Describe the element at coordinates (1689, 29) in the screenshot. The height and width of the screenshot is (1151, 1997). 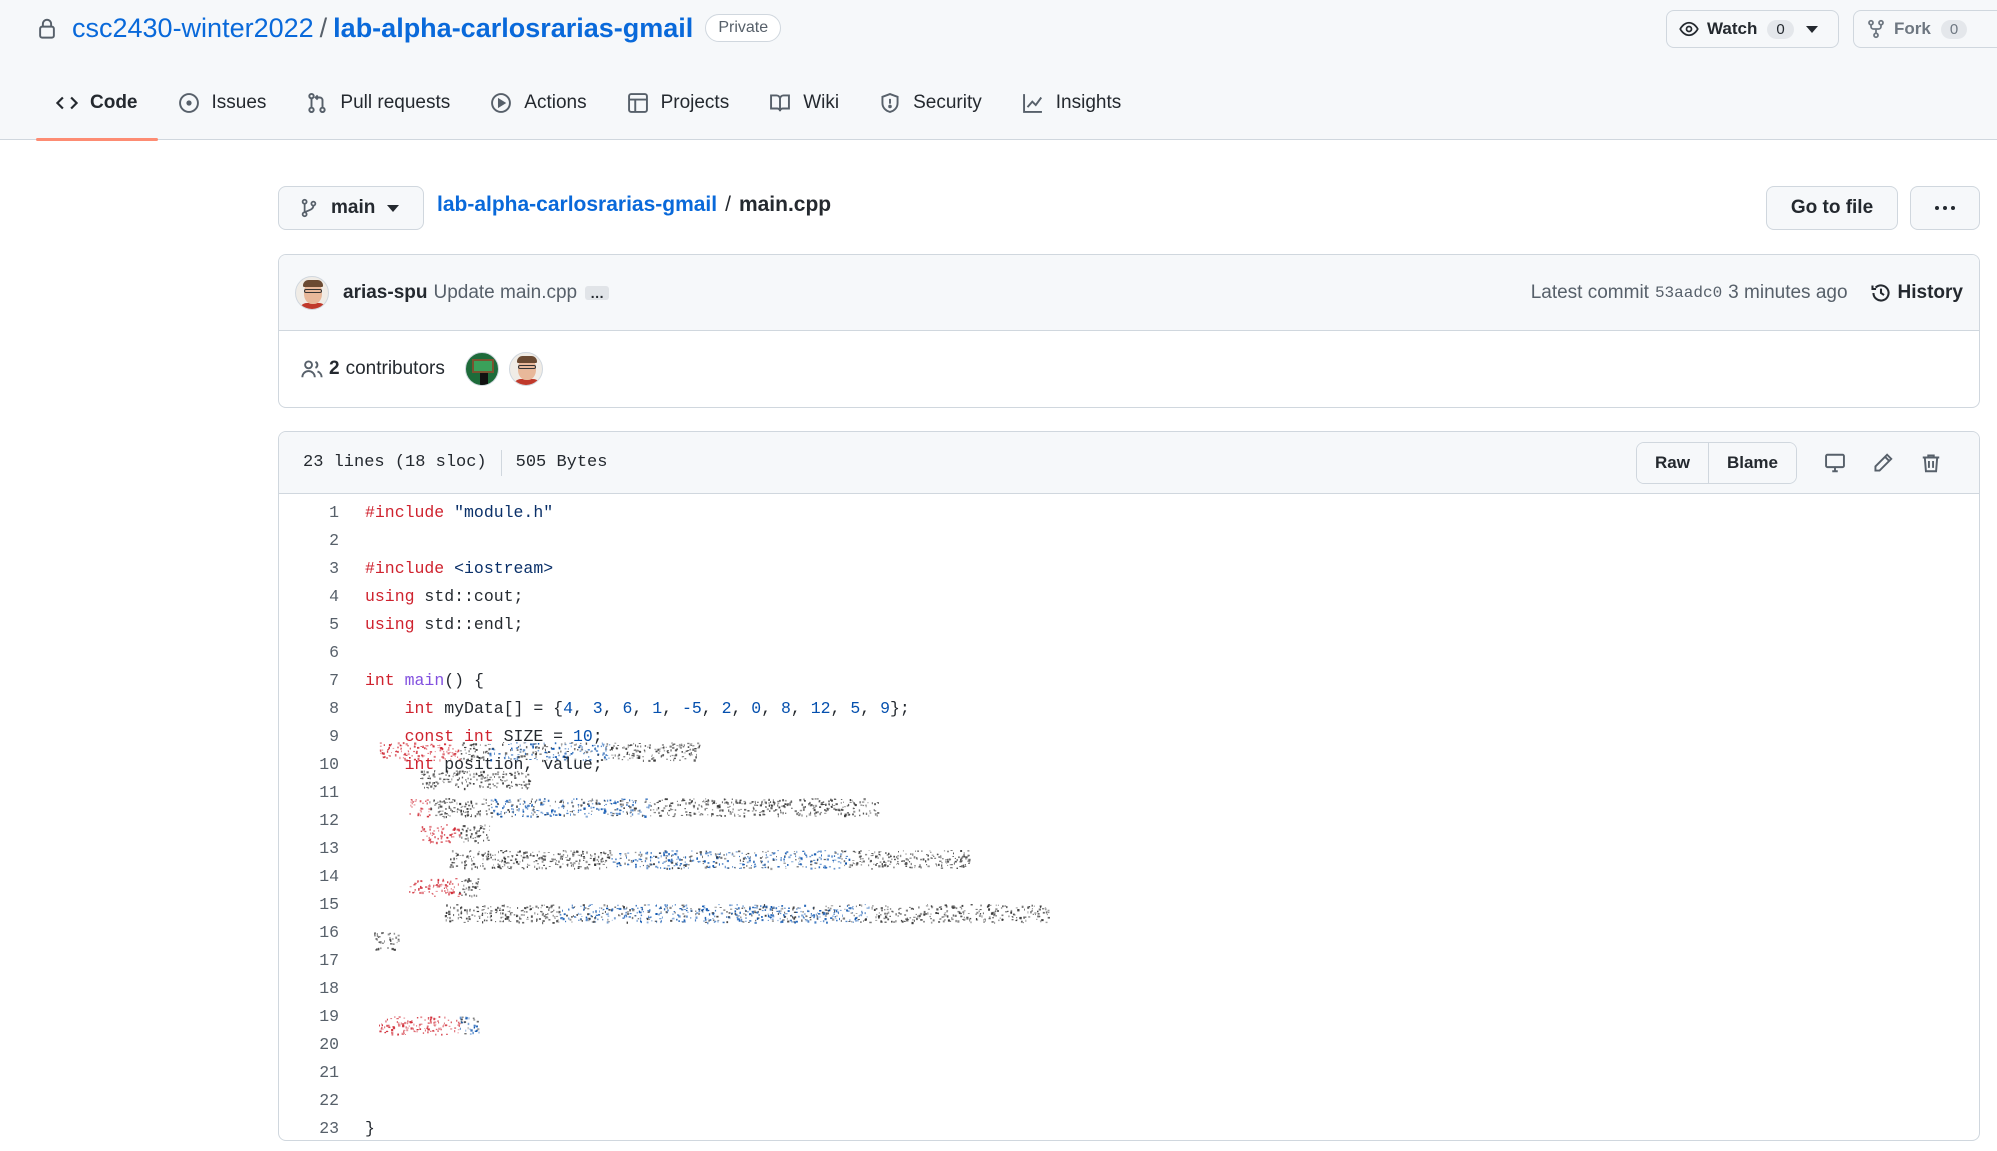
I see `eye-icon` at that location.